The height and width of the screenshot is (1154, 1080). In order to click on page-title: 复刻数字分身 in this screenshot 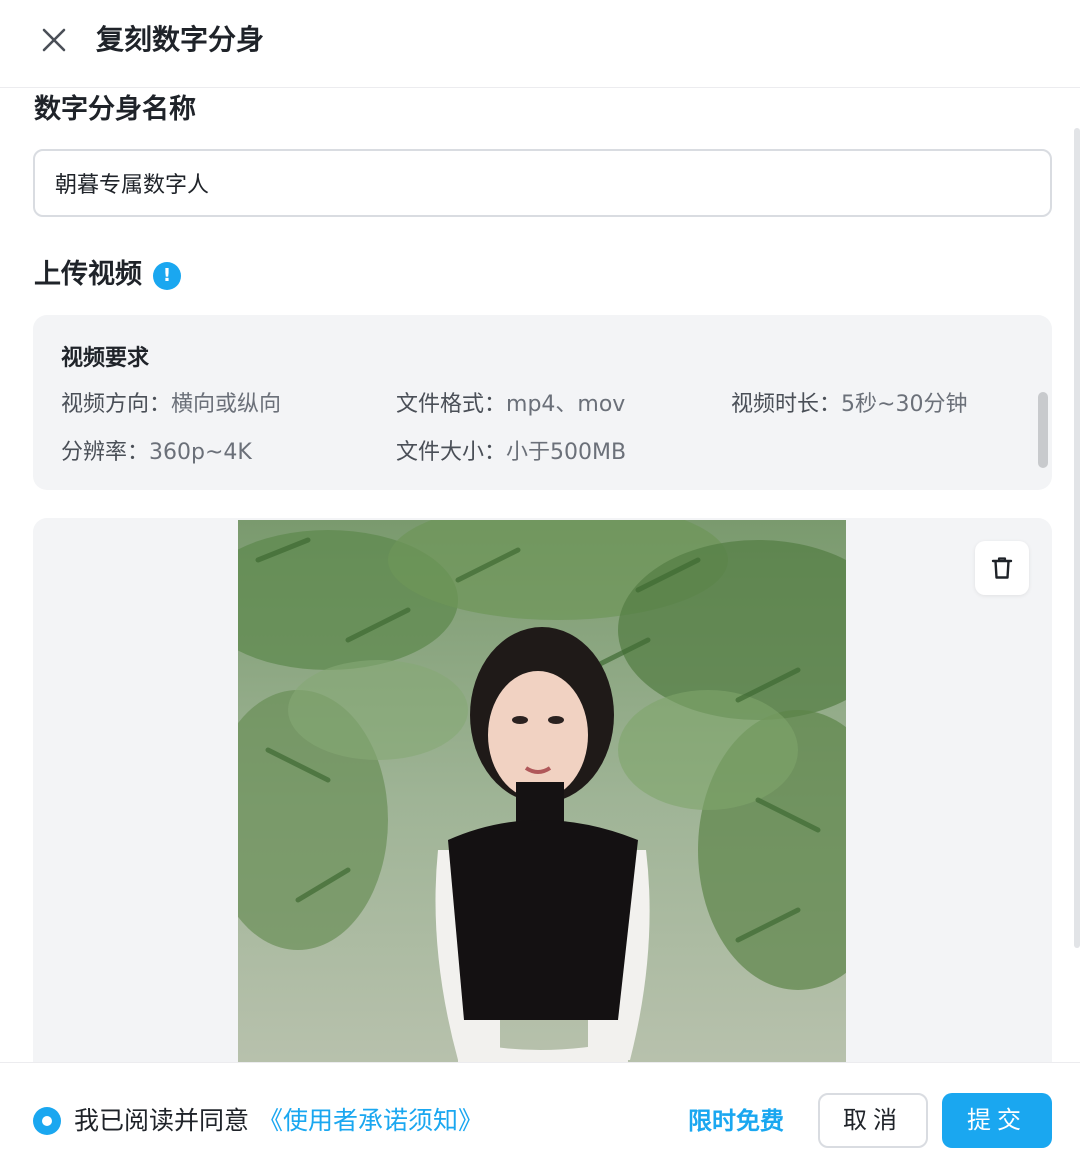, I will do `click(180, 39)`.